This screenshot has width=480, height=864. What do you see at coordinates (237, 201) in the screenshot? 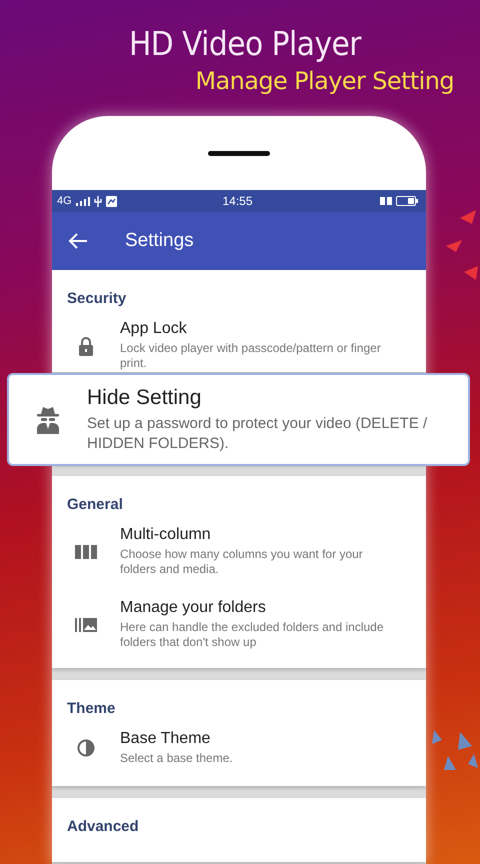
I see `clock-time: 14:55` at bounding box center [237, 201].